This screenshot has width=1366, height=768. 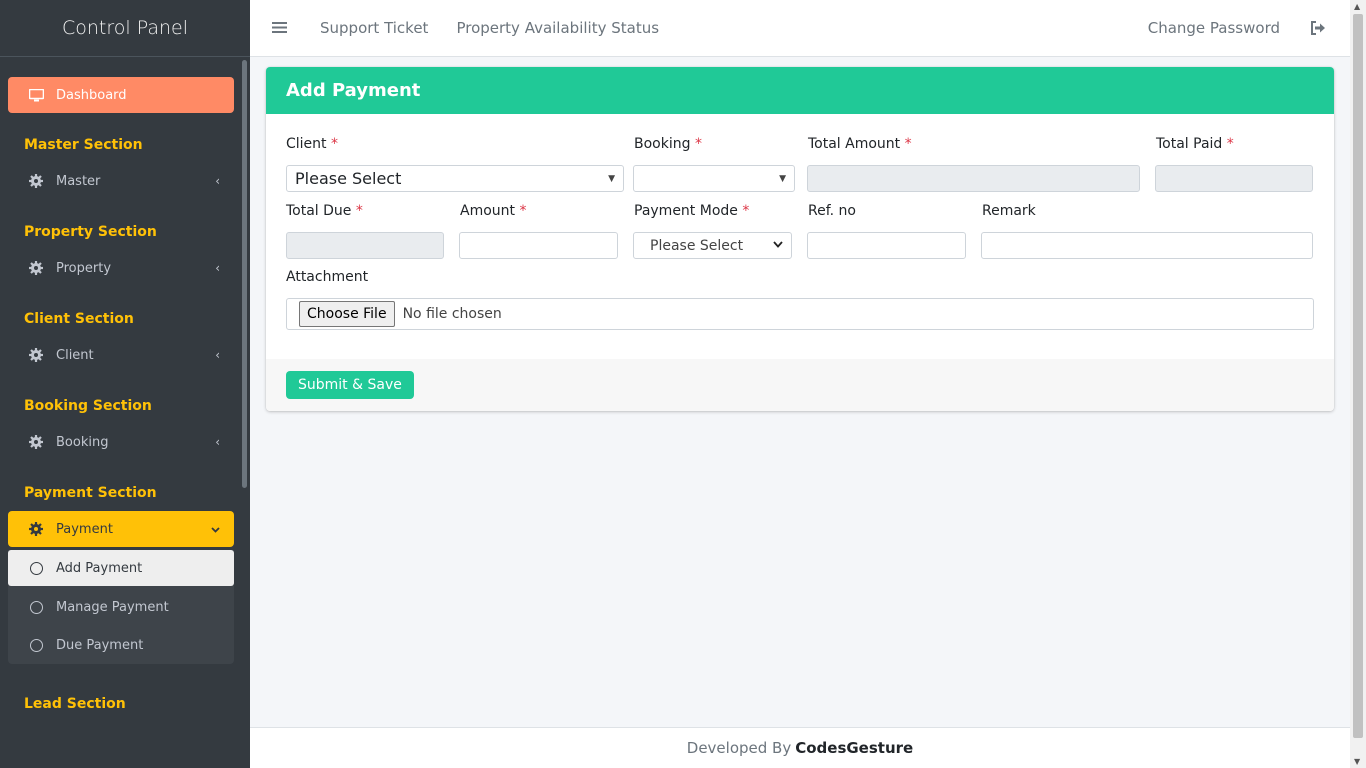 I want to click on card-title: Add Payment, so click(x=800, y=90).